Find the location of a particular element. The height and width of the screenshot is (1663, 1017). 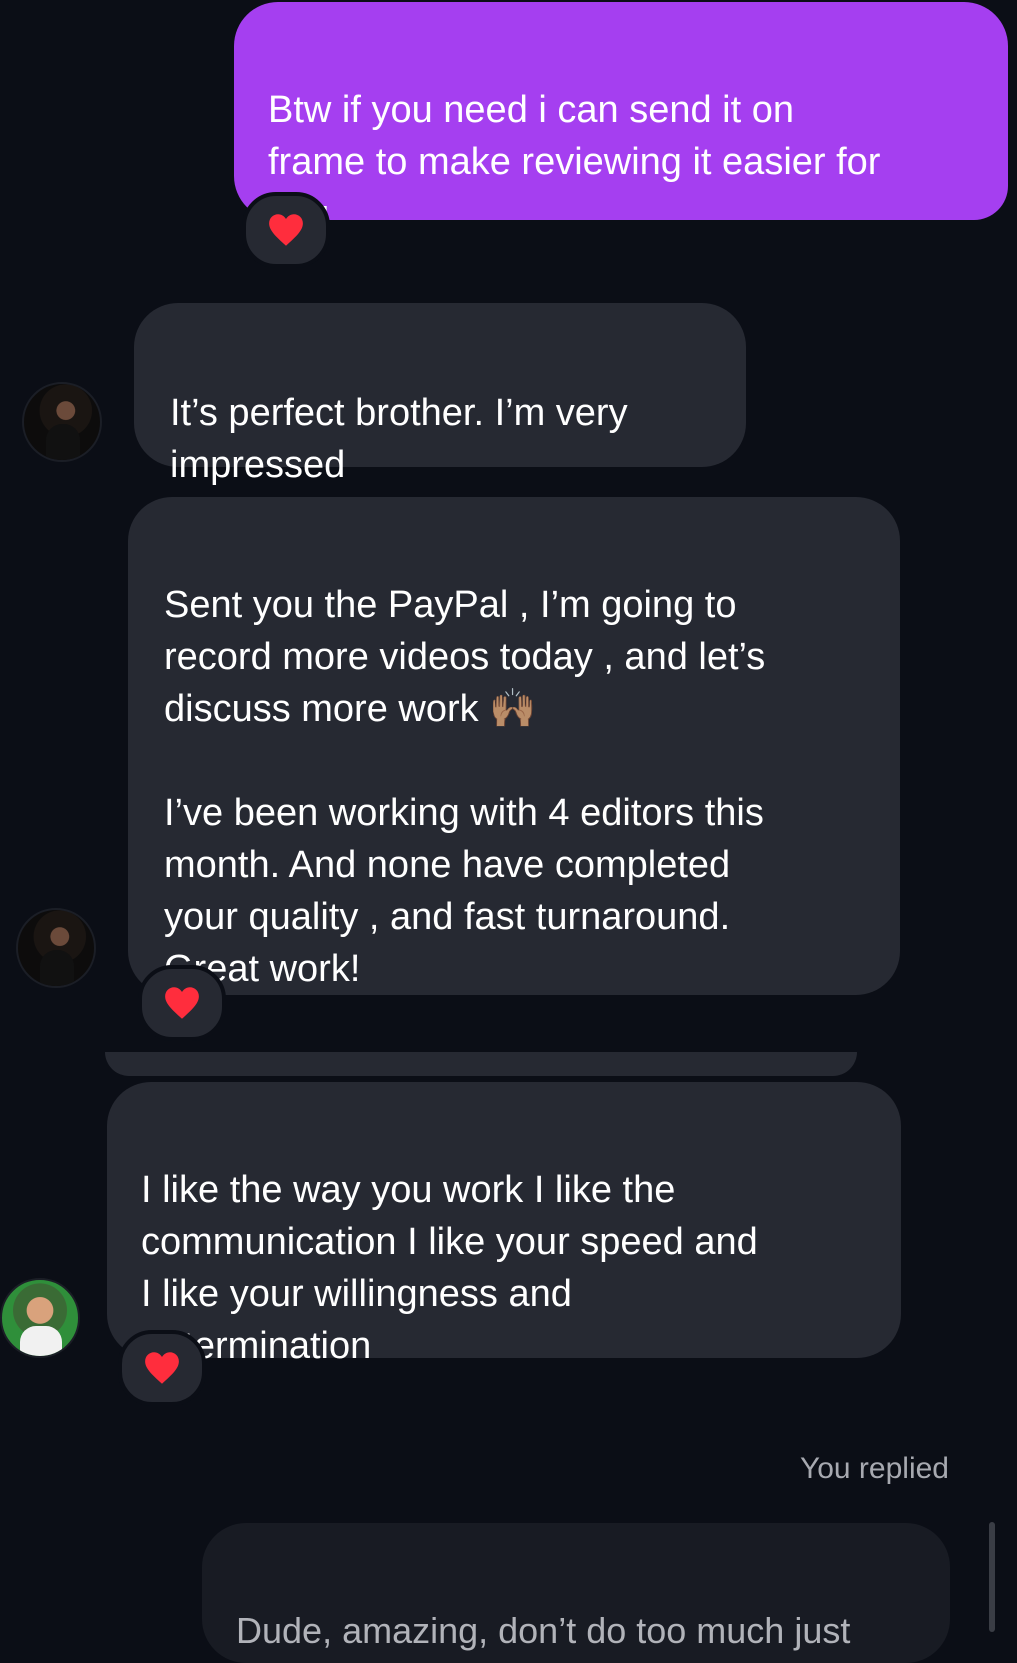

scrollbar is located at coordinates (992, 1577).